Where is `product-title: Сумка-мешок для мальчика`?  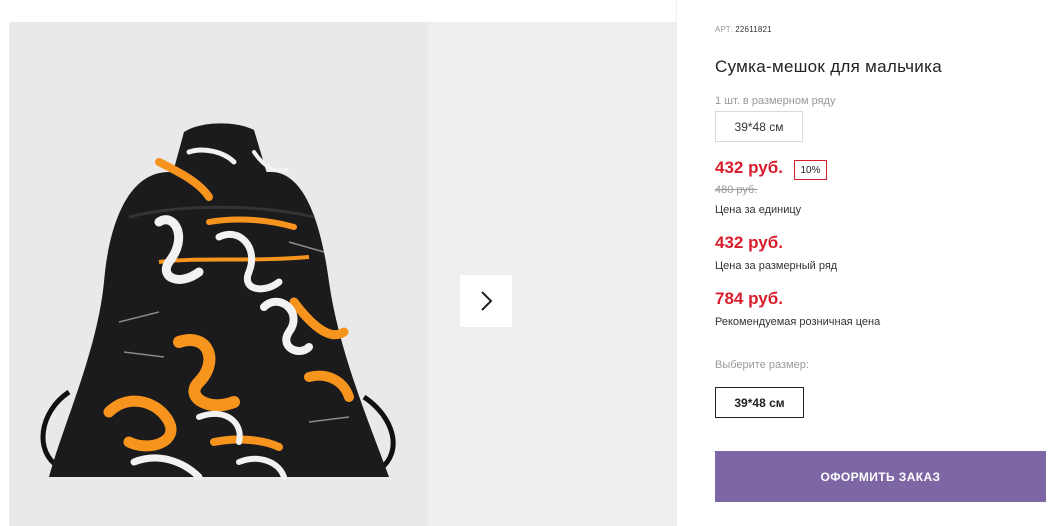
product-title: Сумка-мешок для мальчика is located at coordinates (828, 66).